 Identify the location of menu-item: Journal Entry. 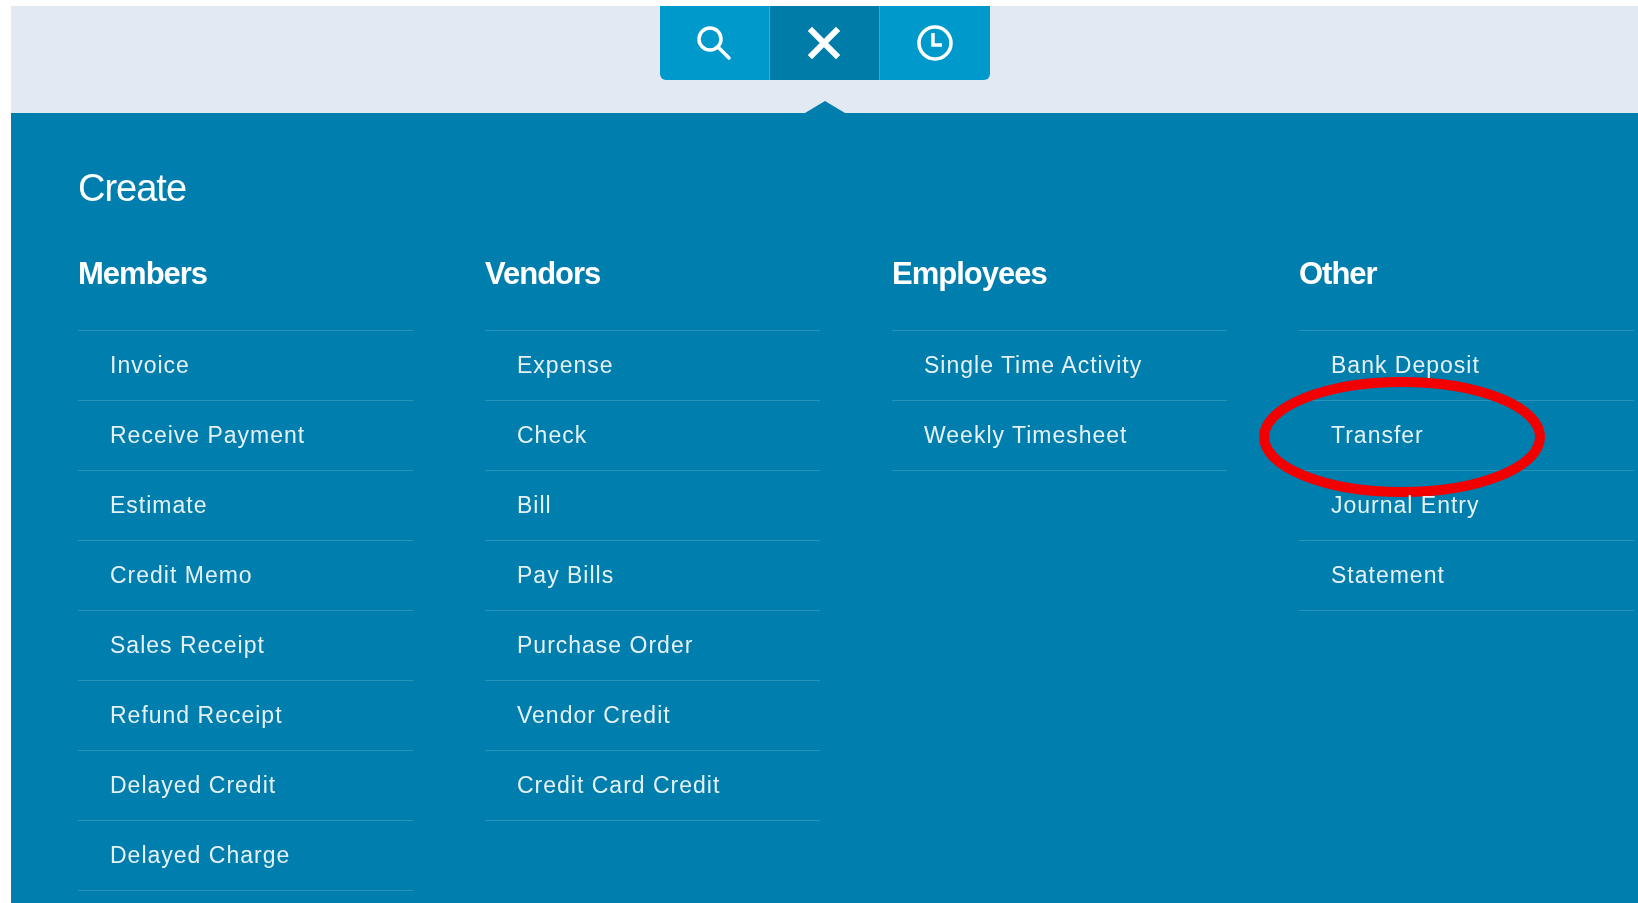
(1405, 505).